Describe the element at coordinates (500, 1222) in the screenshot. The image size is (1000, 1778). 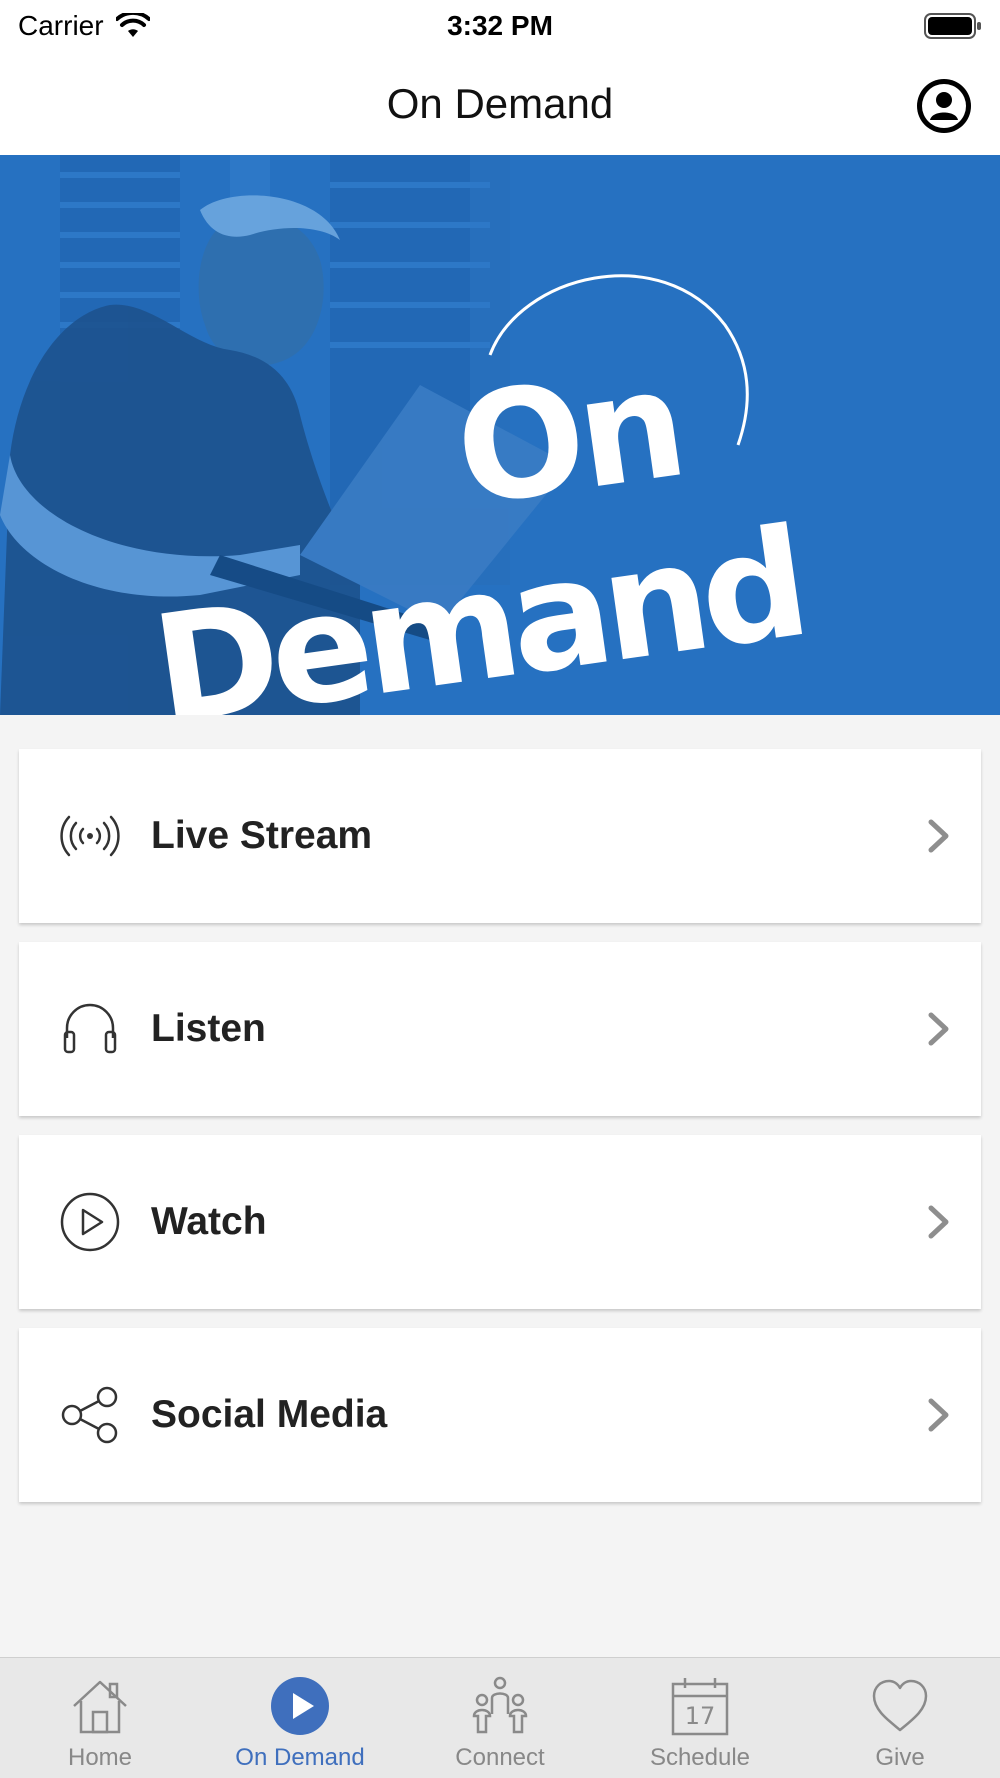
I see `menu-item-watch: Watch` at that location.